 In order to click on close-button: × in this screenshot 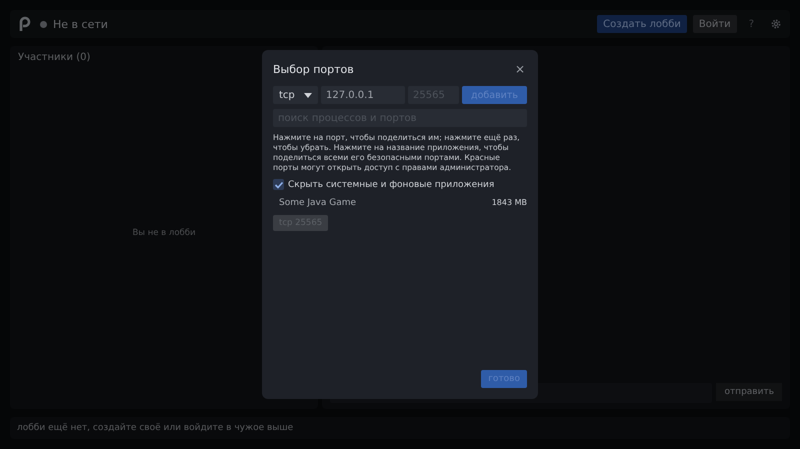, I will do `click(519, 69)`.